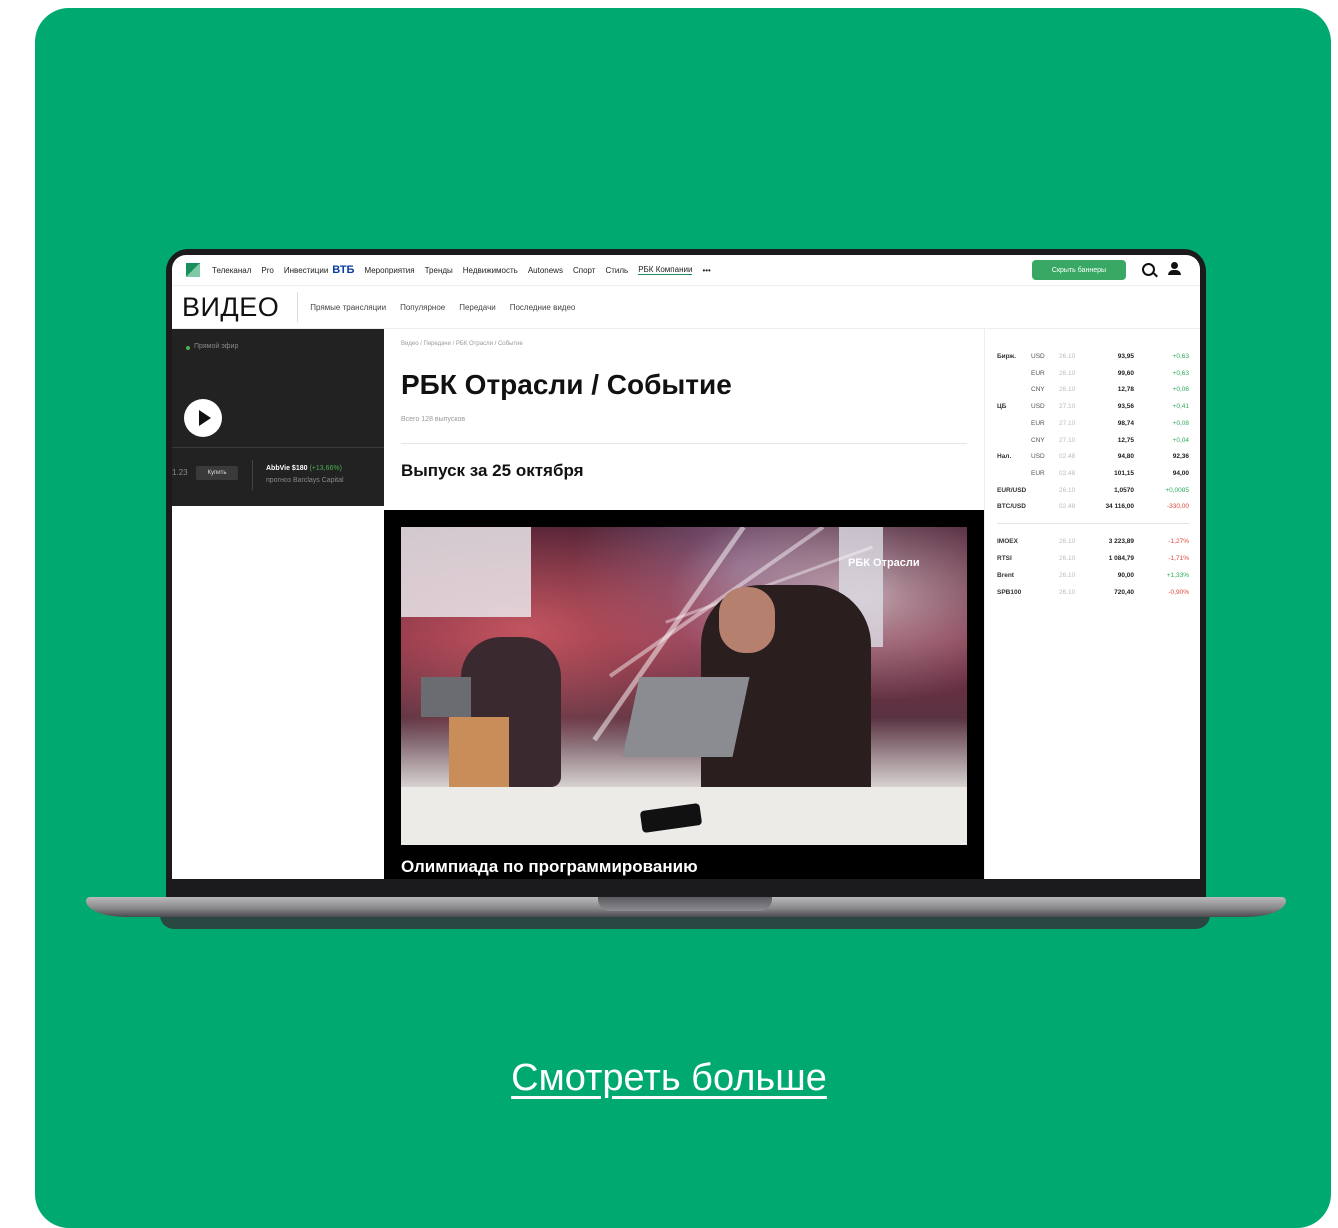 The image size is (1338, 1228). What do you see at coordinates (217, 473) in the screenshot?
I see `buy-button: Купить` at bounding box center [217, 473].